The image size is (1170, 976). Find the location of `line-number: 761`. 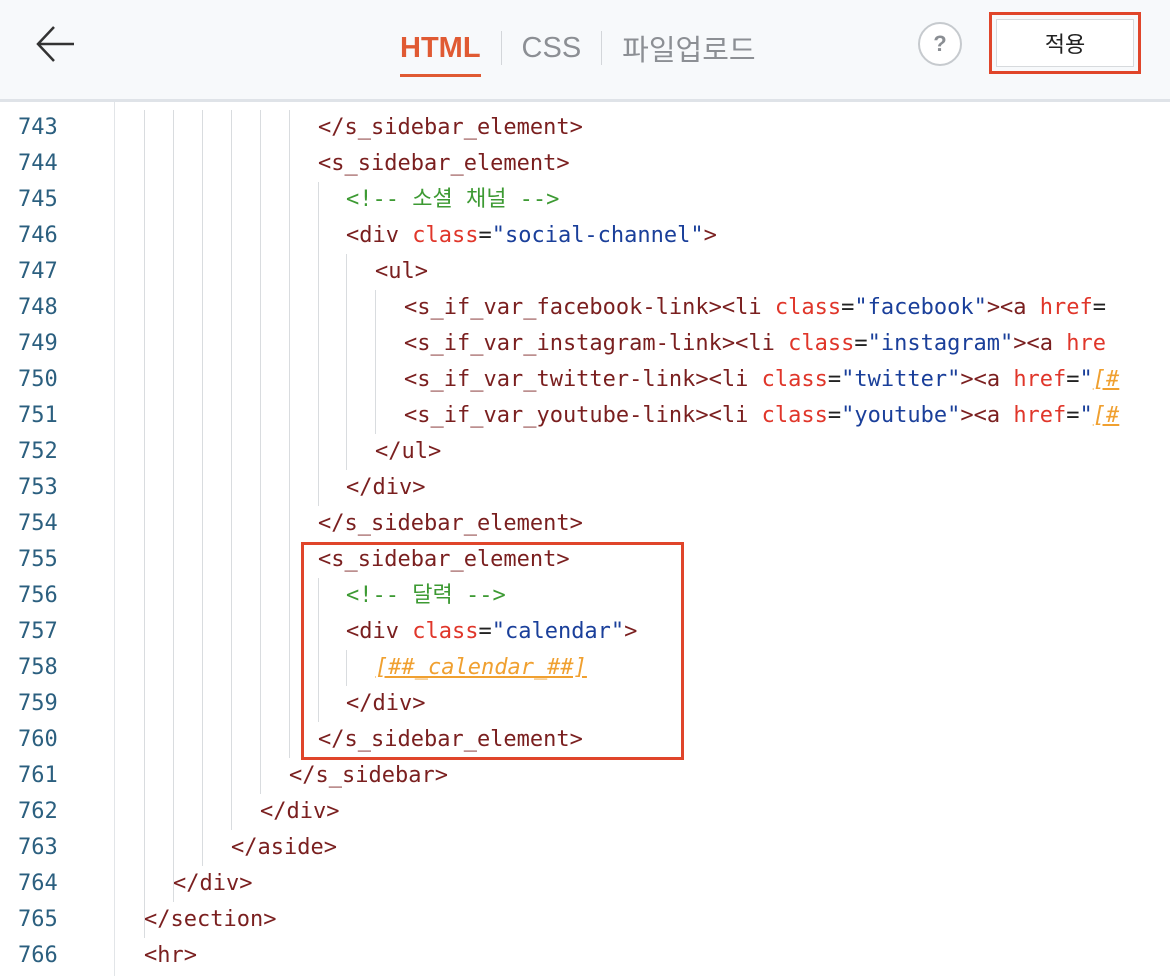

line-number: 761 is located at coordinates (38, 775).